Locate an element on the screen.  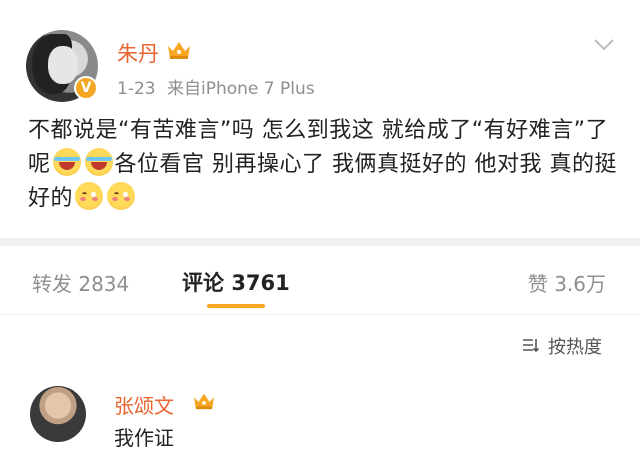
repost-label: 转发 is located at coordinates (52, 284).